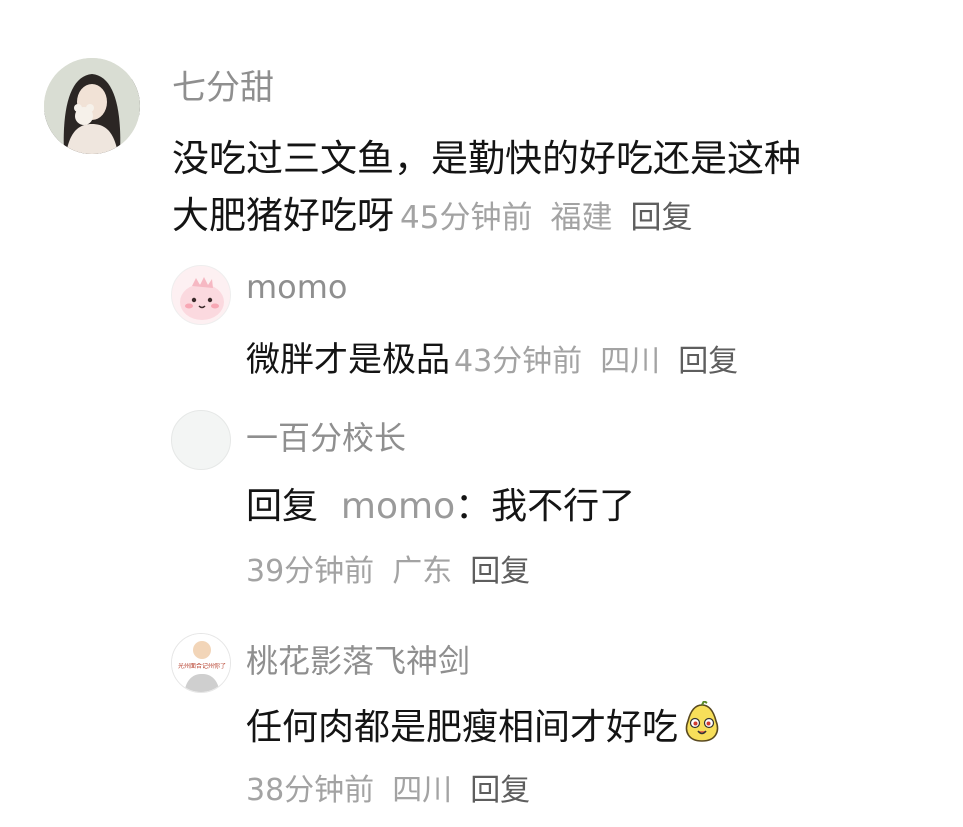 The image size is (963, 827). What do you see at coordinates (310, 790) in the screenshot?
I see `reply-time: 38分钟前` at bounding box center [310, 790].